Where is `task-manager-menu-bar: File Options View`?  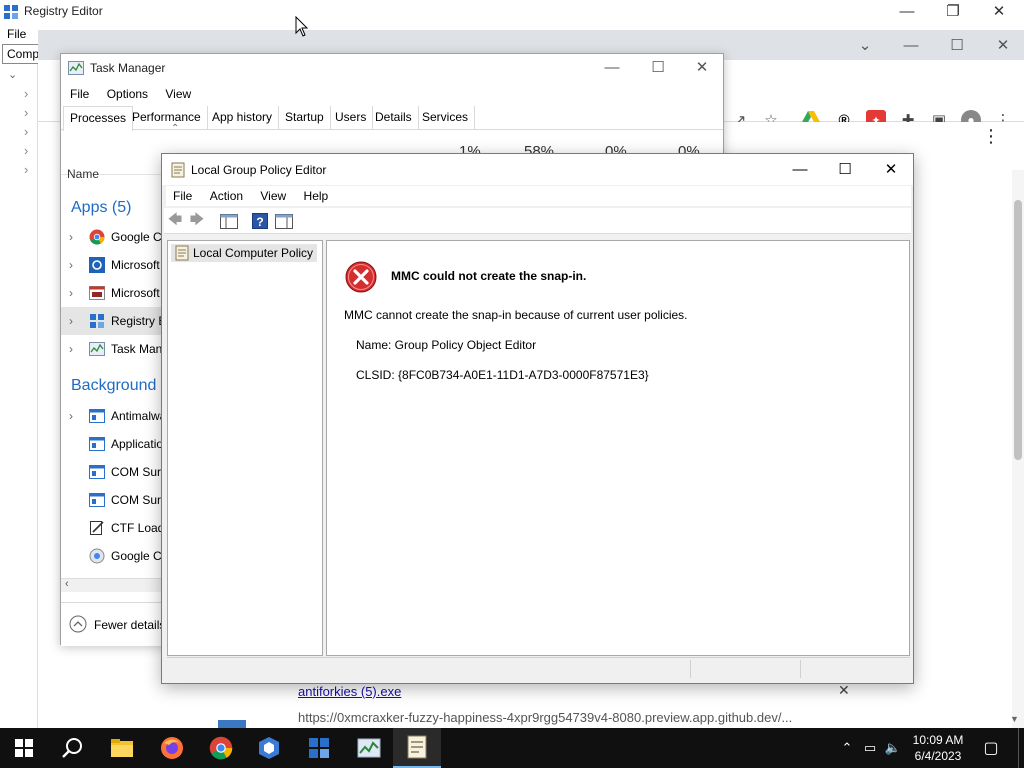 task-manager-menu-bar: File Options View is located at coordinates (130, 94).